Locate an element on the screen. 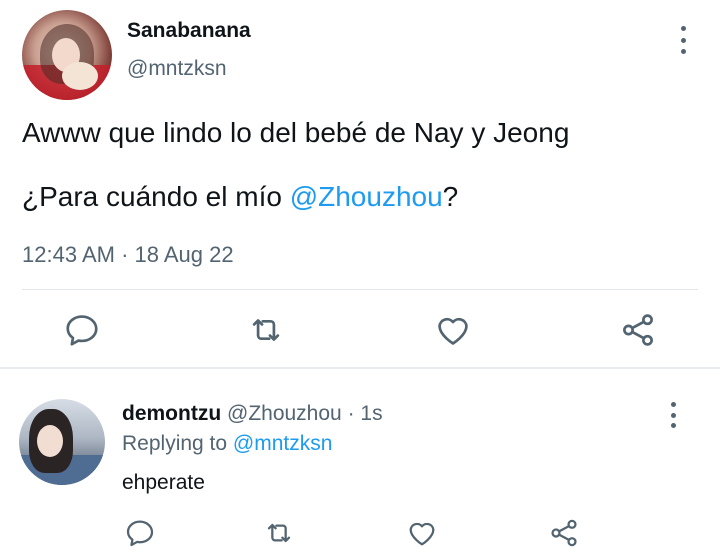 The height and width of the screenshot is (554, 720). tweet-text-line-2: ¿Para cuándo el mío @Zhouzhou? is located at coordinates (240, 197).